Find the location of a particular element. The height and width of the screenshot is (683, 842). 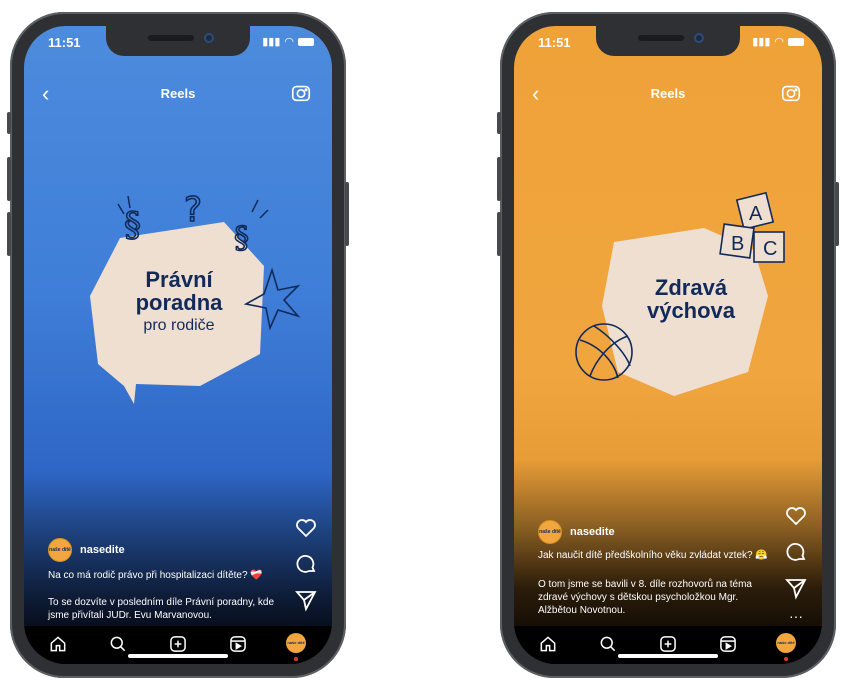

block-a: A is located at coordinates (756, 214).